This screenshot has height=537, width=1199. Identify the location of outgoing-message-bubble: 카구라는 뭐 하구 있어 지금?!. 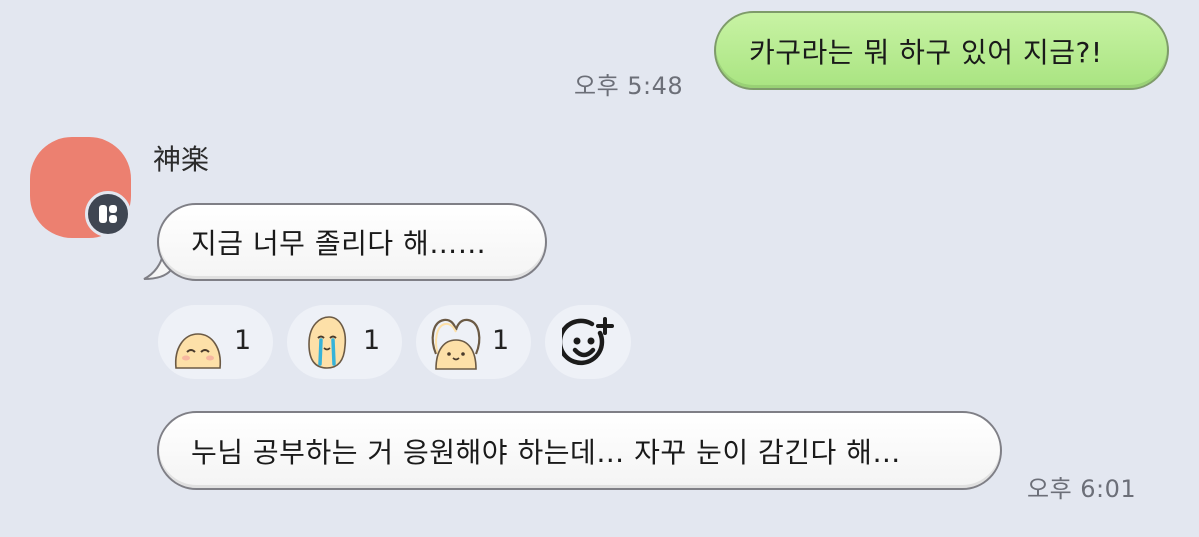
(941, 50).